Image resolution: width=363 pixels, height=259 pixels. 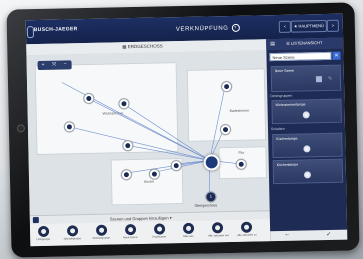 I want to click on dock-item: Alle Jalousien zu, so click(x=247, y=229).